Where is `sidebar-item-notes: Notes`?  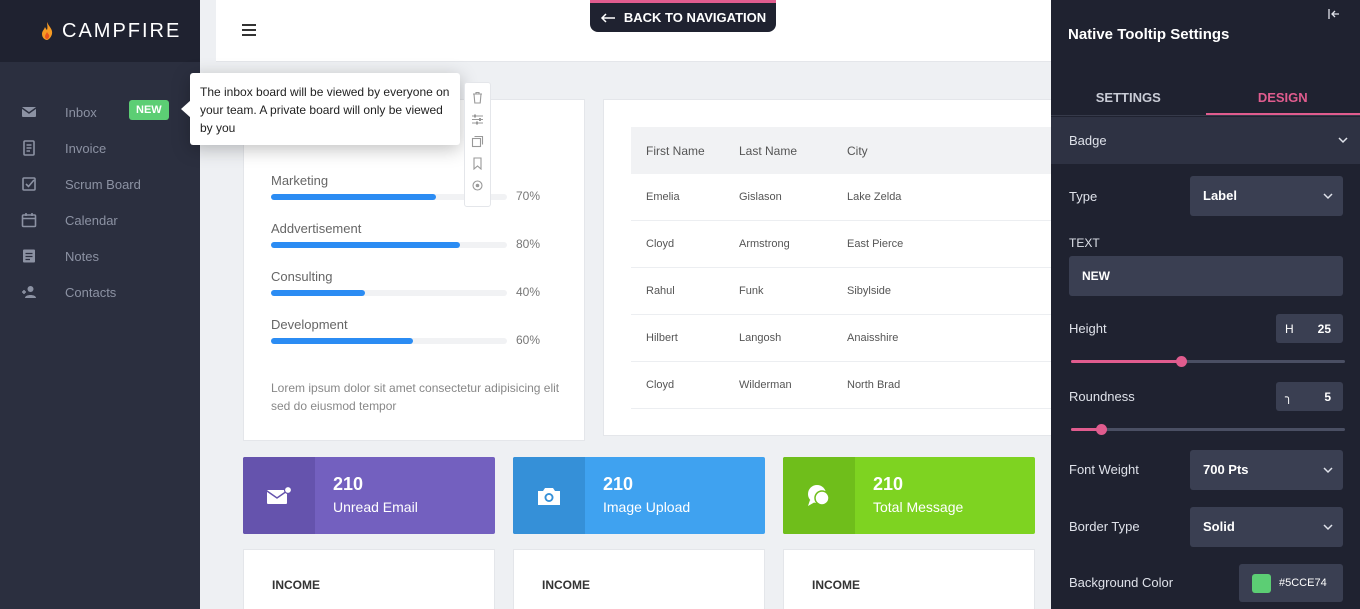
sidebar-item-notes: Notes is located at coordinates (100, 256).